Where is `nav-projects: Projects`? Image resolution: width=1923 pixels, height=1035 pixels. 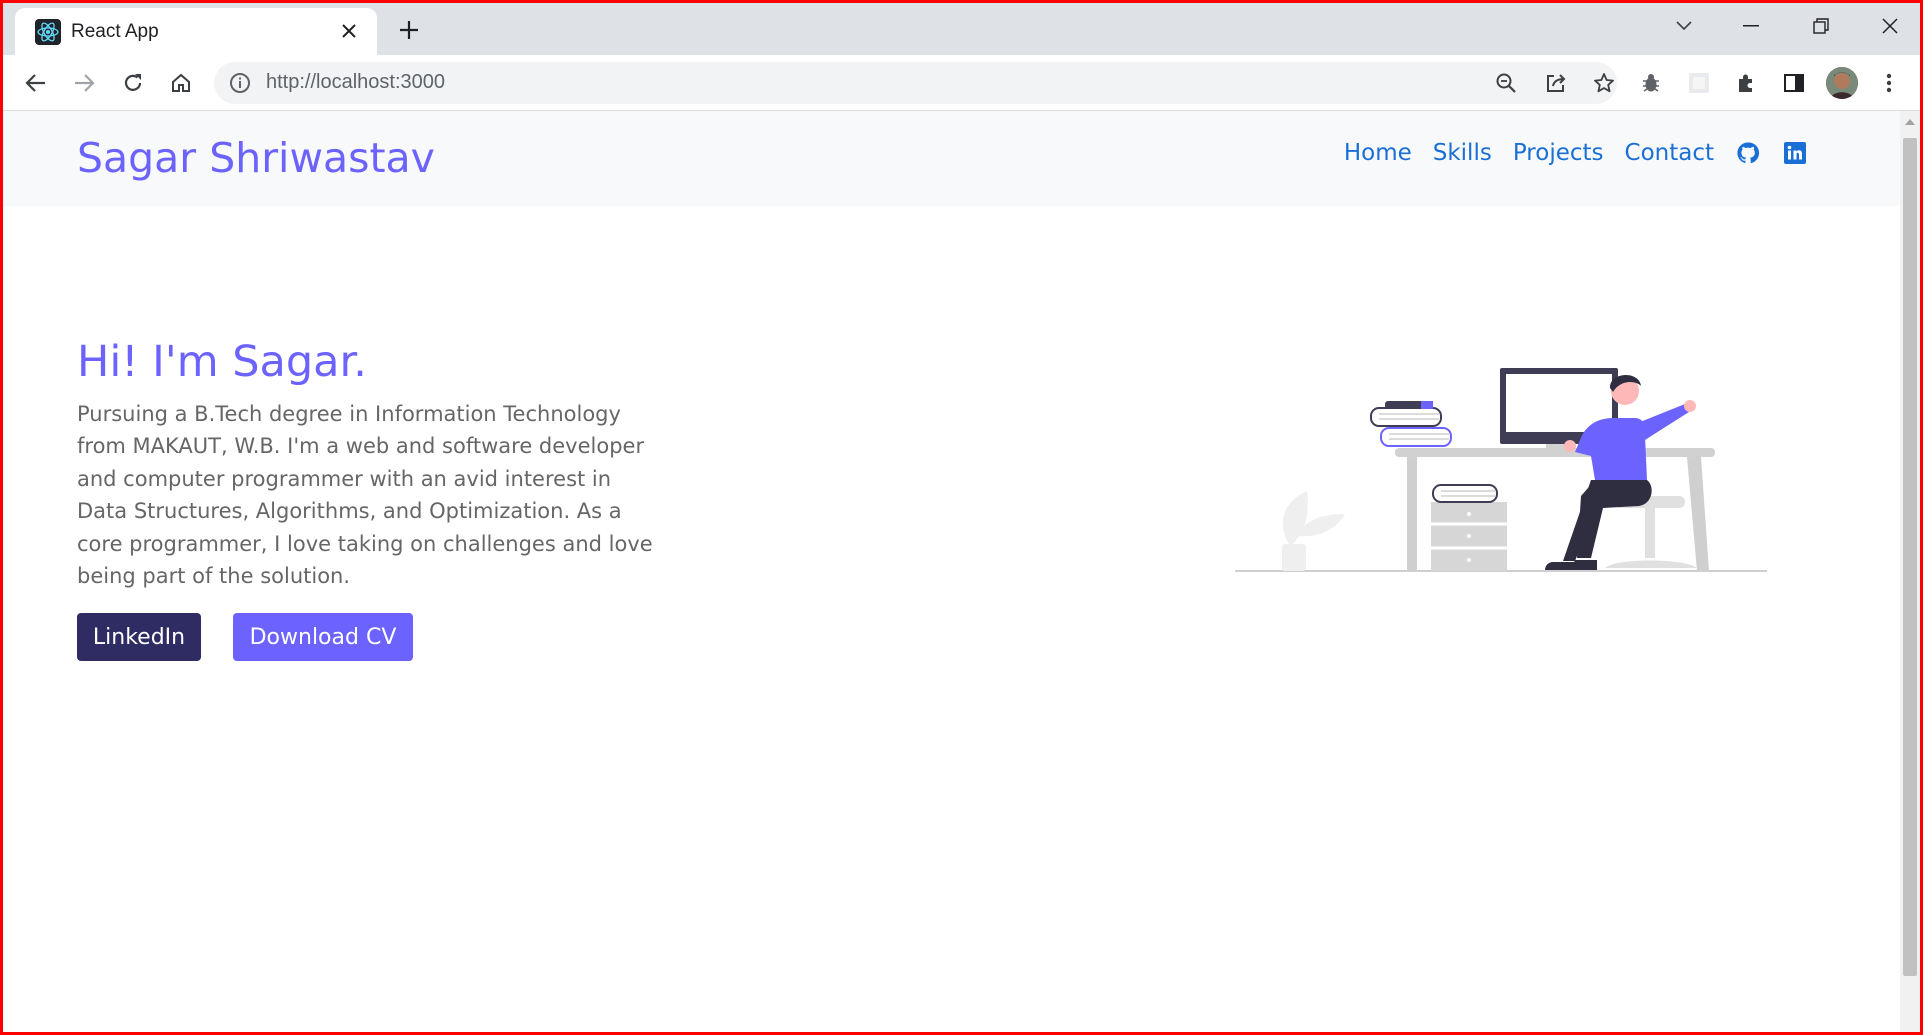 nav-projects: Projects is located at coordinates (1558, 153).